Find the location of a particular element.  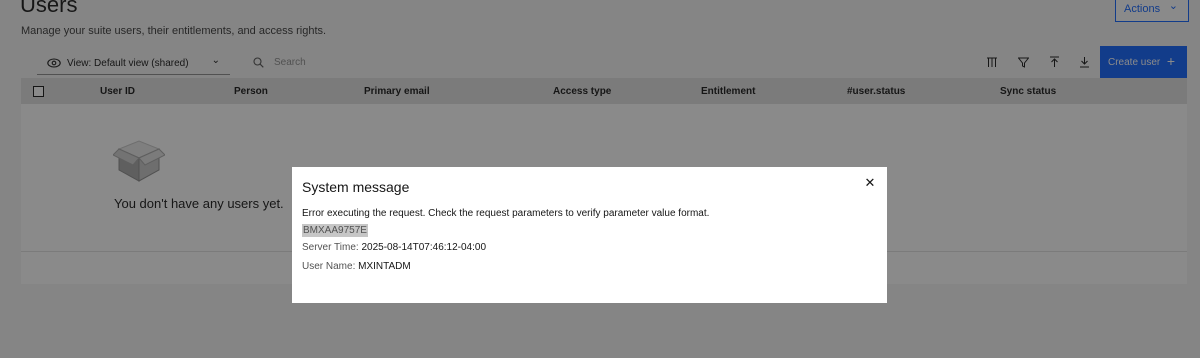

user-name-value: MXINTADM is located at coordinates (384, 266).